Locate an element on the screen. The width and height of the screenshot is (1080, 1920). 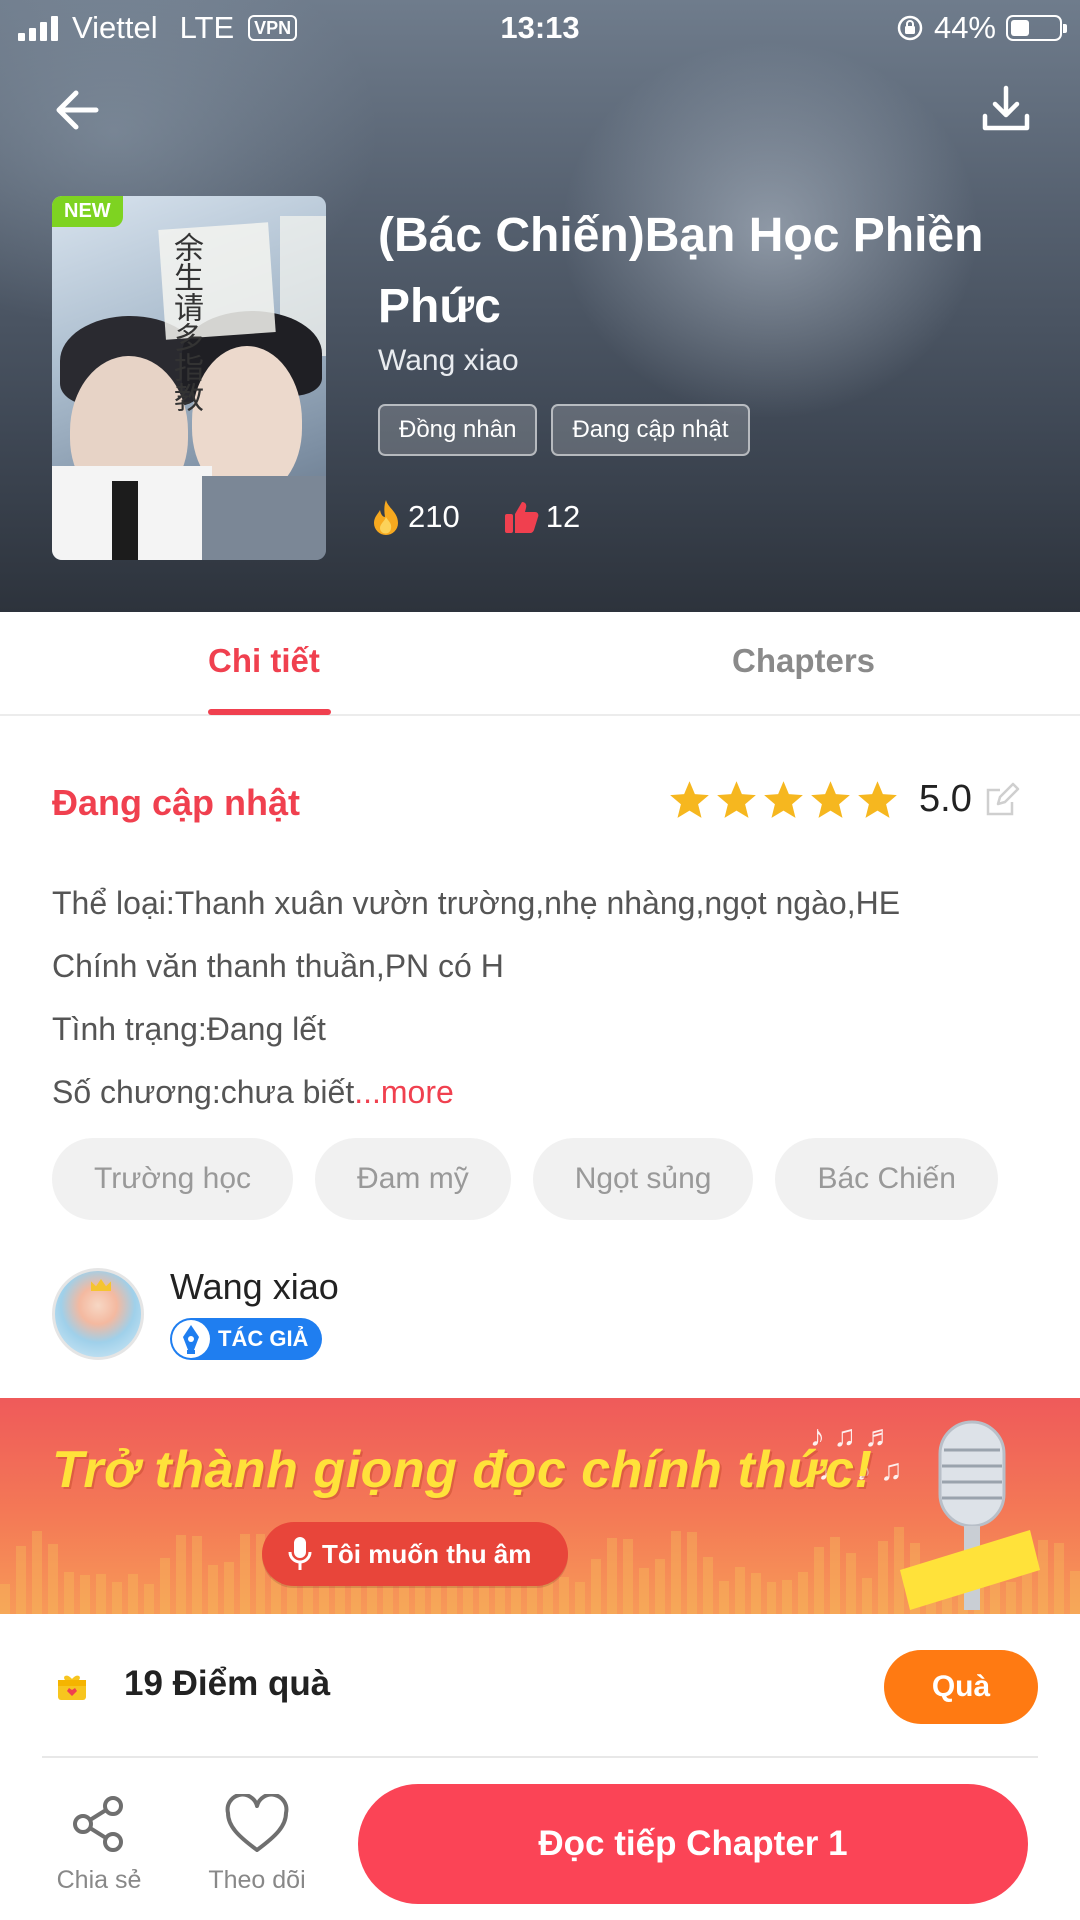
genre-tag: Bác Chiến is located at coordinates (886, 1179).